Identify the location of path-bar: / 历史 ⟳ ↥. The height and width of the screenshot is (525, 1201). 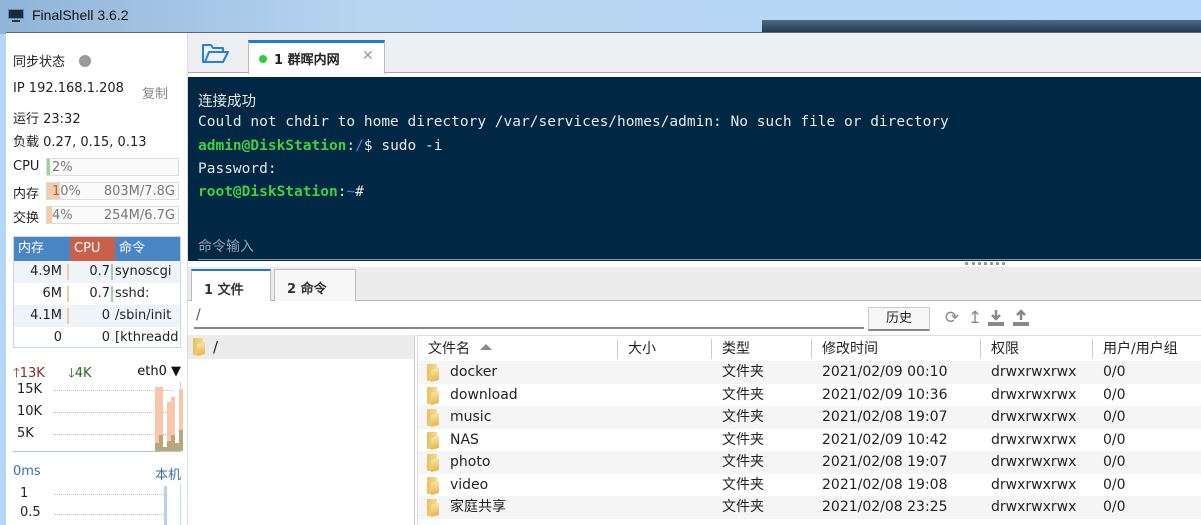
(694, 317).